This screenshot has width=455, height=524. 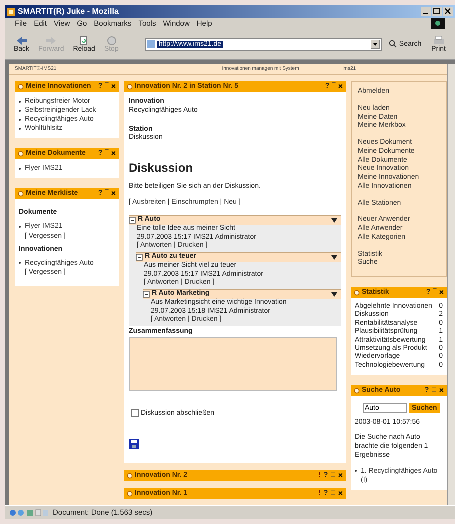 I want to click on throbber-icon, so click(x=438, y=23).